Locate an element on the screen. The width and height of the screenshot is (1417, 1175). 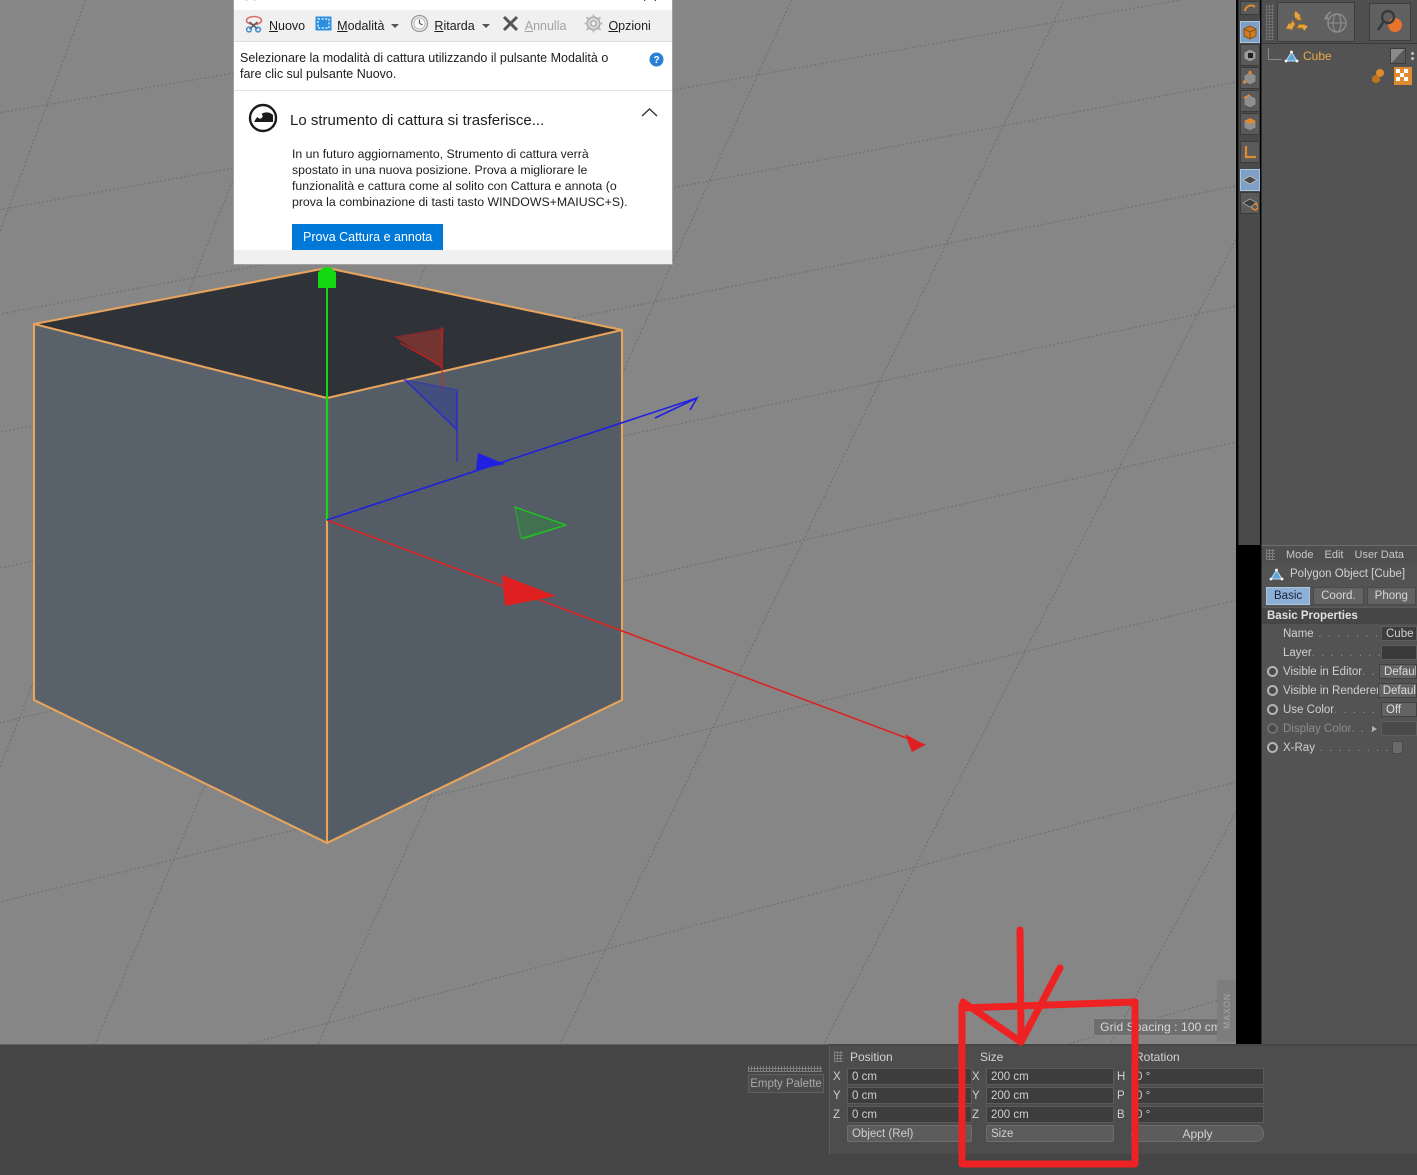
scissors-icon is located at coordinates (251, 3).